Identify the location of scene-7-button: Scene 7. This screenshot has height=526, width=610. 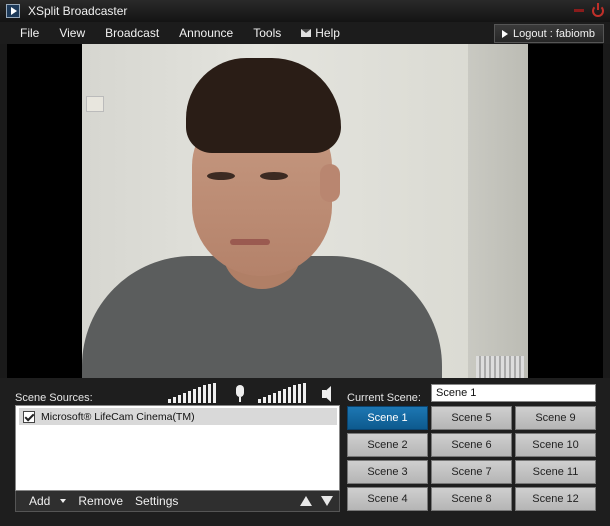
(471, 472).